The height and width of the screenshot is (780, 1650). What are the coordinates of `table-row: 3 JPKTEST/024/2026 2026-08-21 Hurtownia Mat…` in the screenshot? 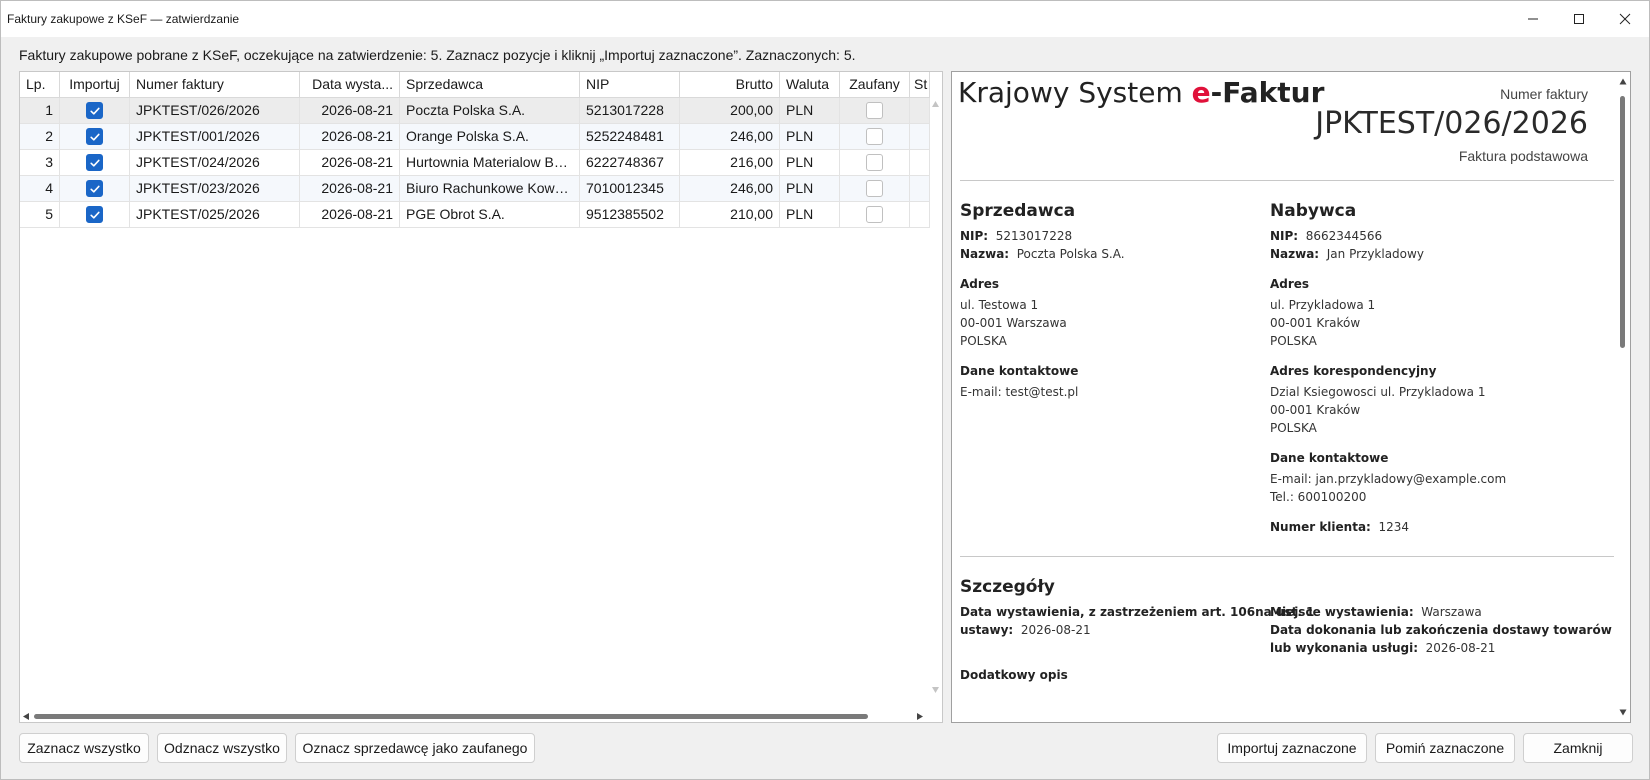 It's located at (475, 163).